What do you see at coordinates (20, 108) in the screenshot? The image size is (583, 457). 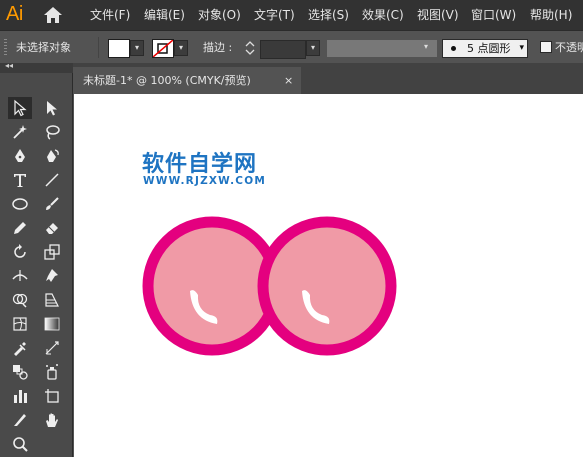 I see `selection-tool-icon` at bounding box center [20, 108].